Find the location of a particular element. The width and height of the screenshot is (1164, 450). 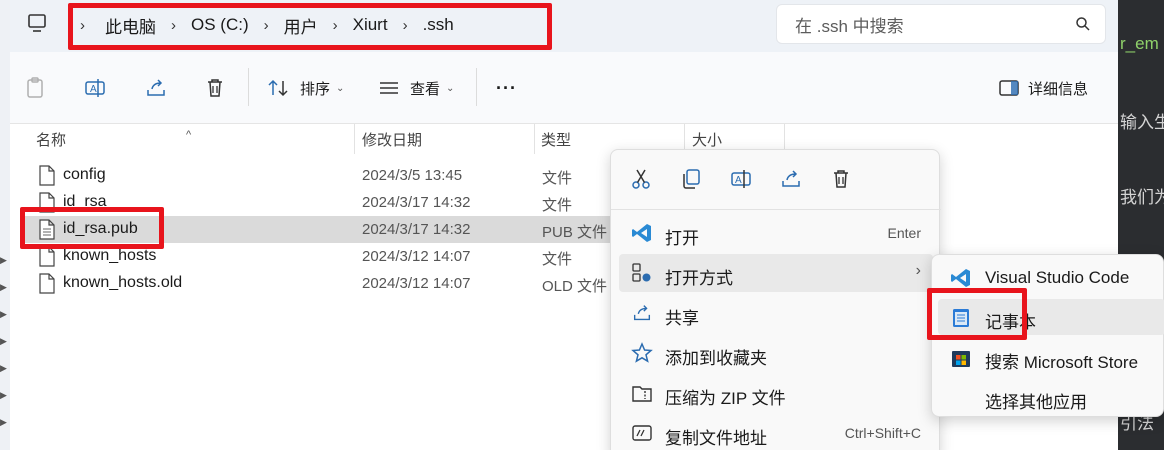

copy-path-icon is located at coordinates (642, 433).